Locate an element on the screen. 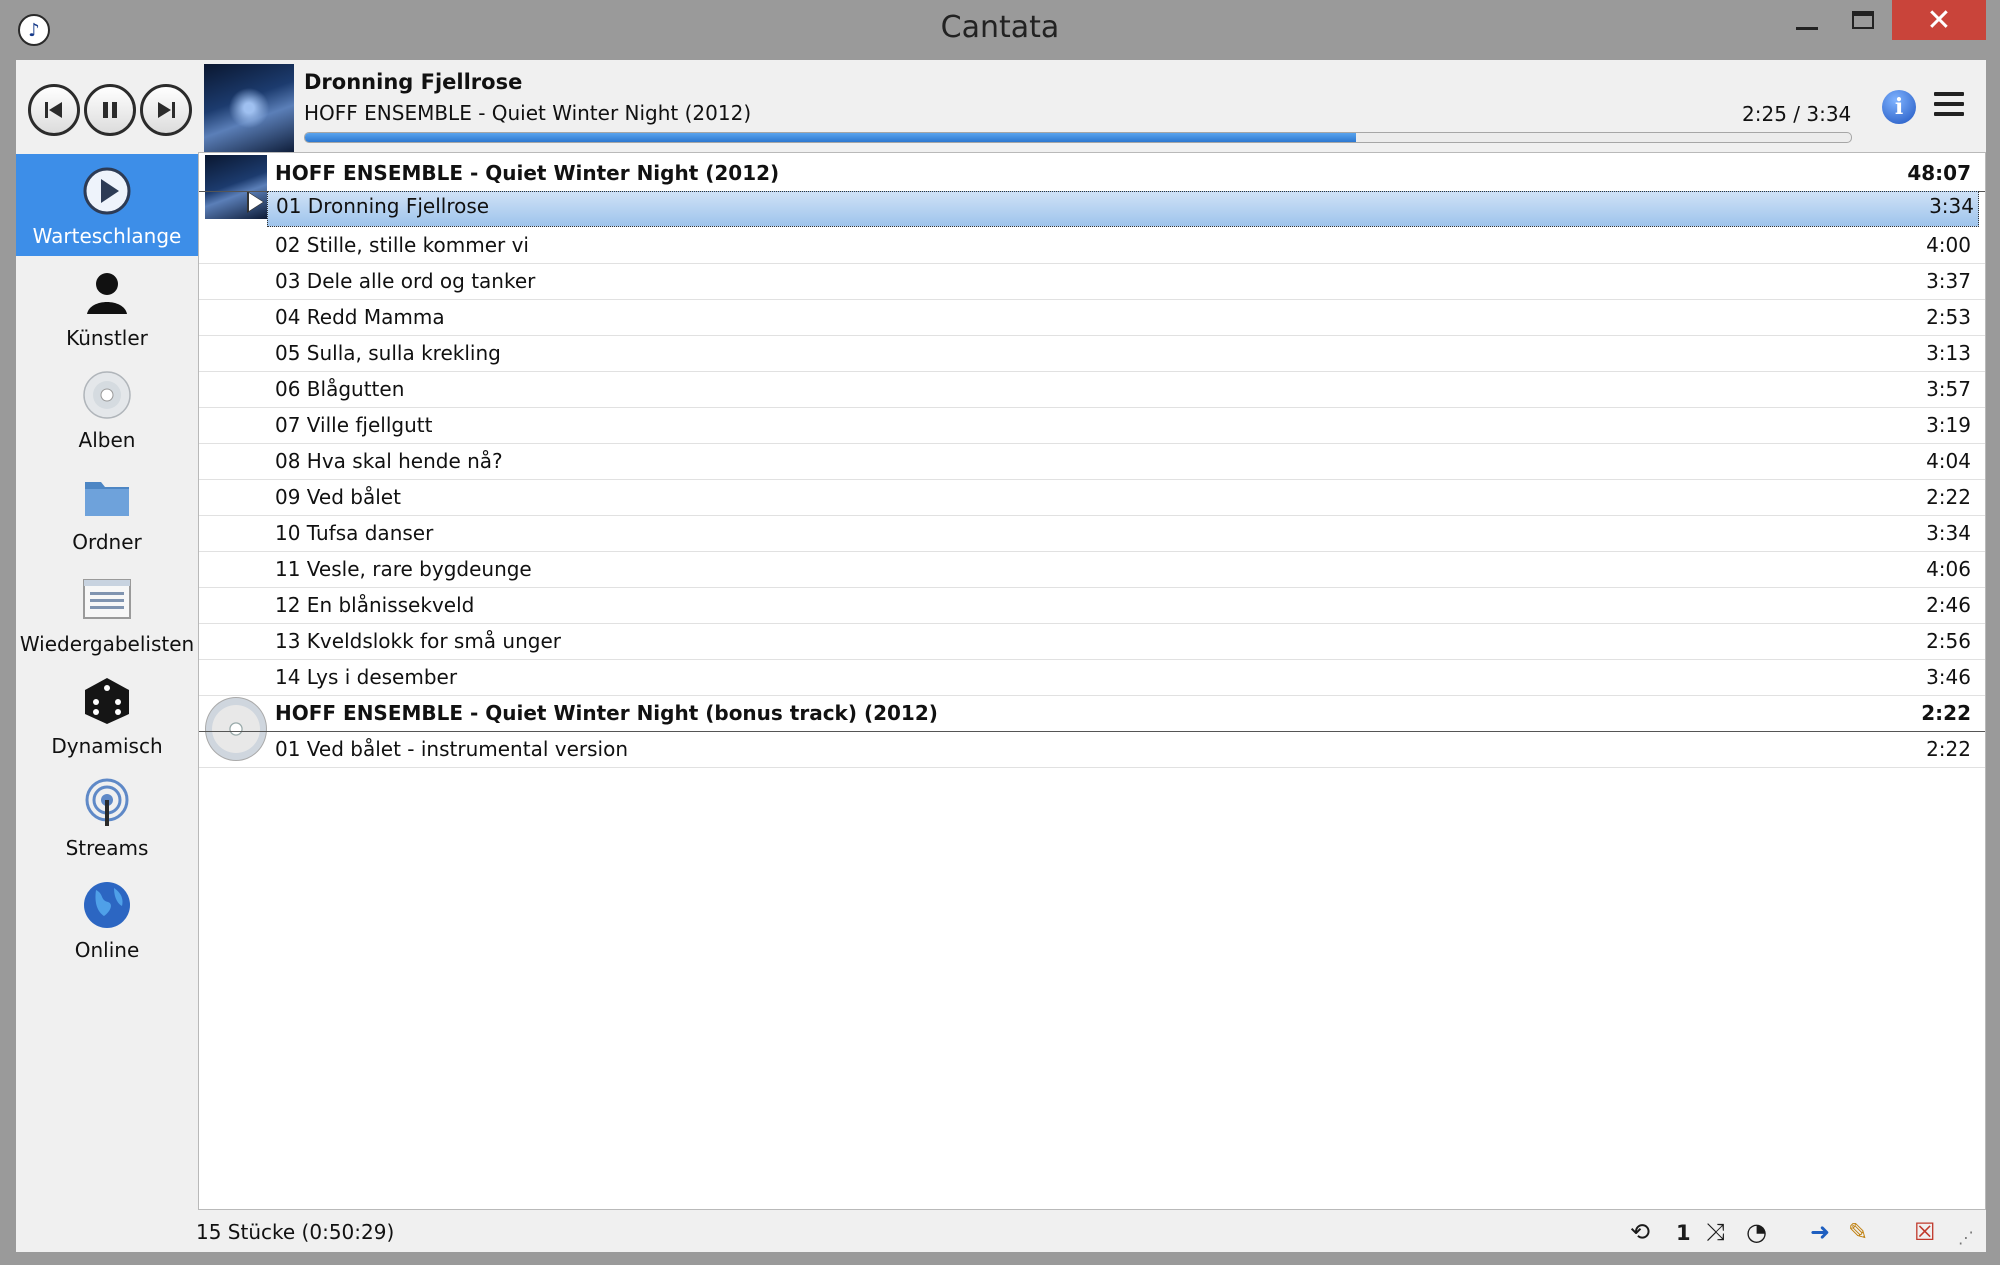 The width and height of the screenshot is (2000, 1265). playlist-summary: 15 Stücke (0:50:29) is located at coordinates (295, 1232).